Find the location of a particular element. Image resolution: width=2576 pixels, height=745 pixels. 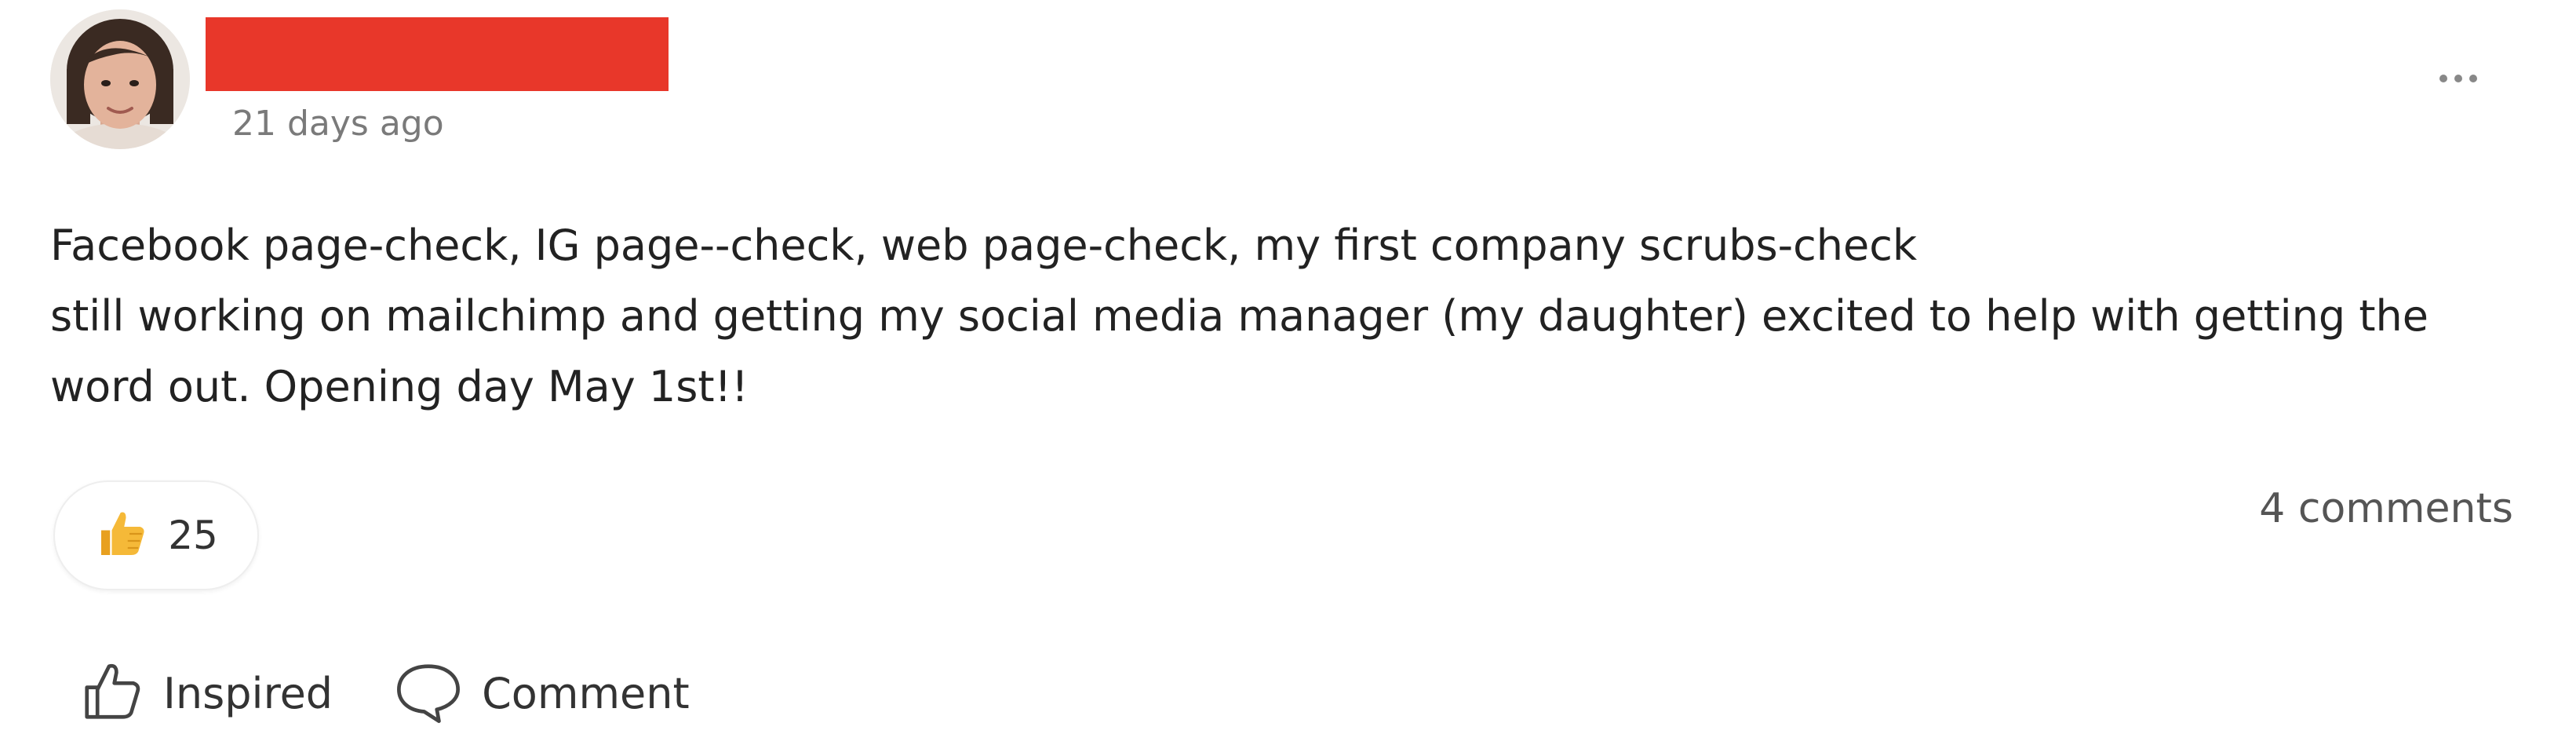

reaction-summary-button: 25 is located at coordinates (156, 535).